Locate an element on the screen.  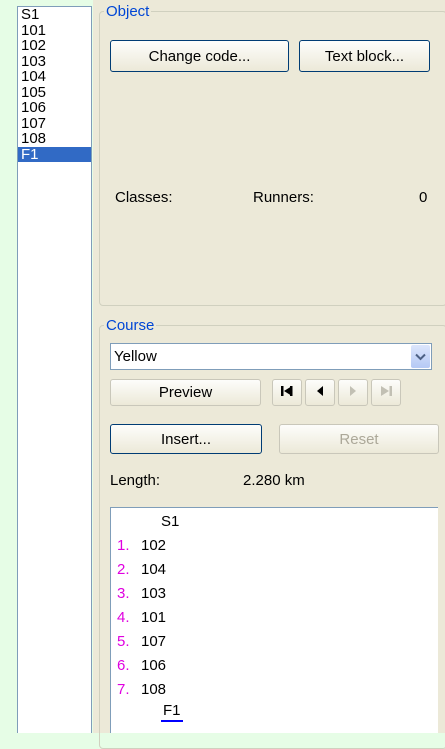
control-list-item: 105 is located at coordinates (54, 92).